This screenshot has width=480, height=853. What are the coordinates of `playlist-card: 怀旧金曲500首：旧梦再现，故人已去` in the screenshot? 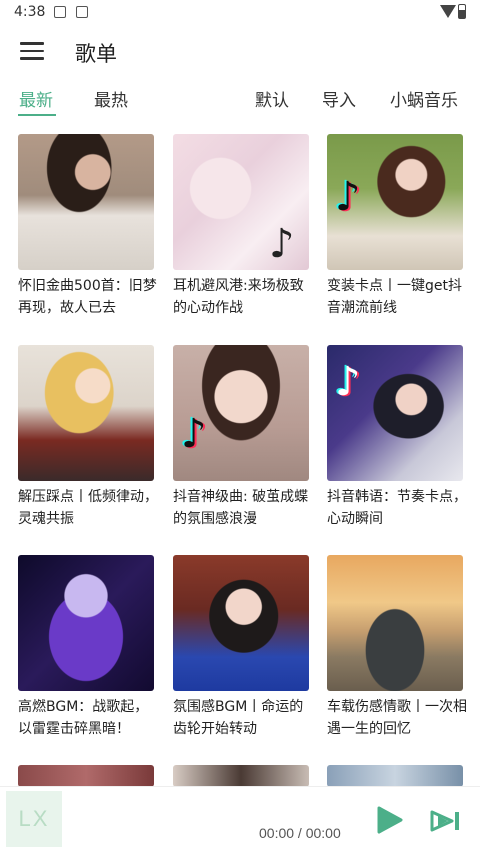 It's located at (87, 226).